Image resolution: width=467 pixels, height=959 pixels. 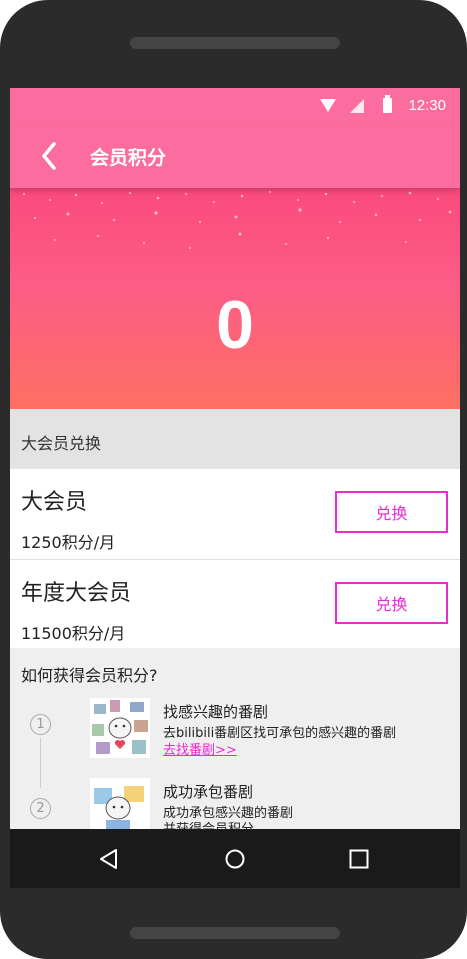 What do you see at coordinates (235, 325) in the screenshot?
I see `points-value: 0` at bounding box center [235, 325].